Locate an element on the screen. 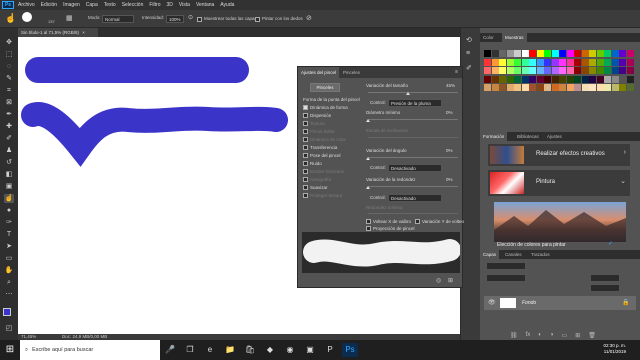  edge-icon: e is located at coordinates (210, 350).